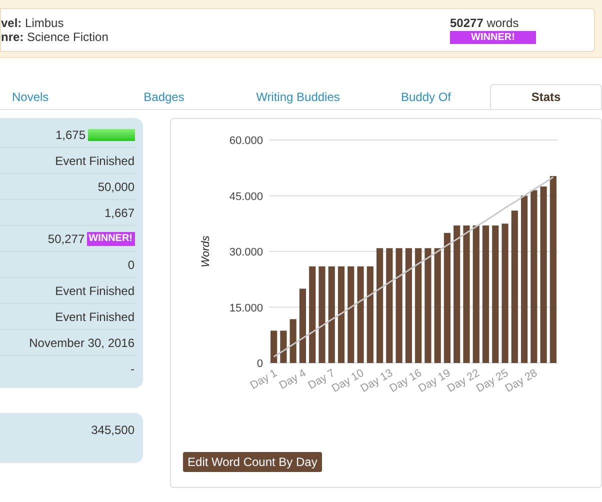 Image resolution: width=602 pixels, height=502 pixels. What do you see at coordinates (54, 37) in the screenshot?
I see `novel-field: nre: Science Fiction` at bounding box center [54, 37].